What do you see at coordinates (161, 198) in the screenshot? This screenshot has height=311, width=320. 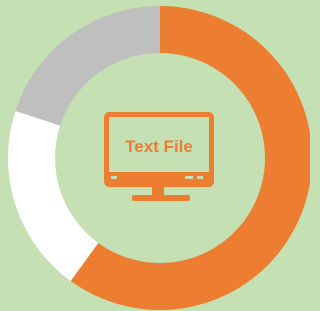 I see `monitor-stand` at bounding box center [161, 198].